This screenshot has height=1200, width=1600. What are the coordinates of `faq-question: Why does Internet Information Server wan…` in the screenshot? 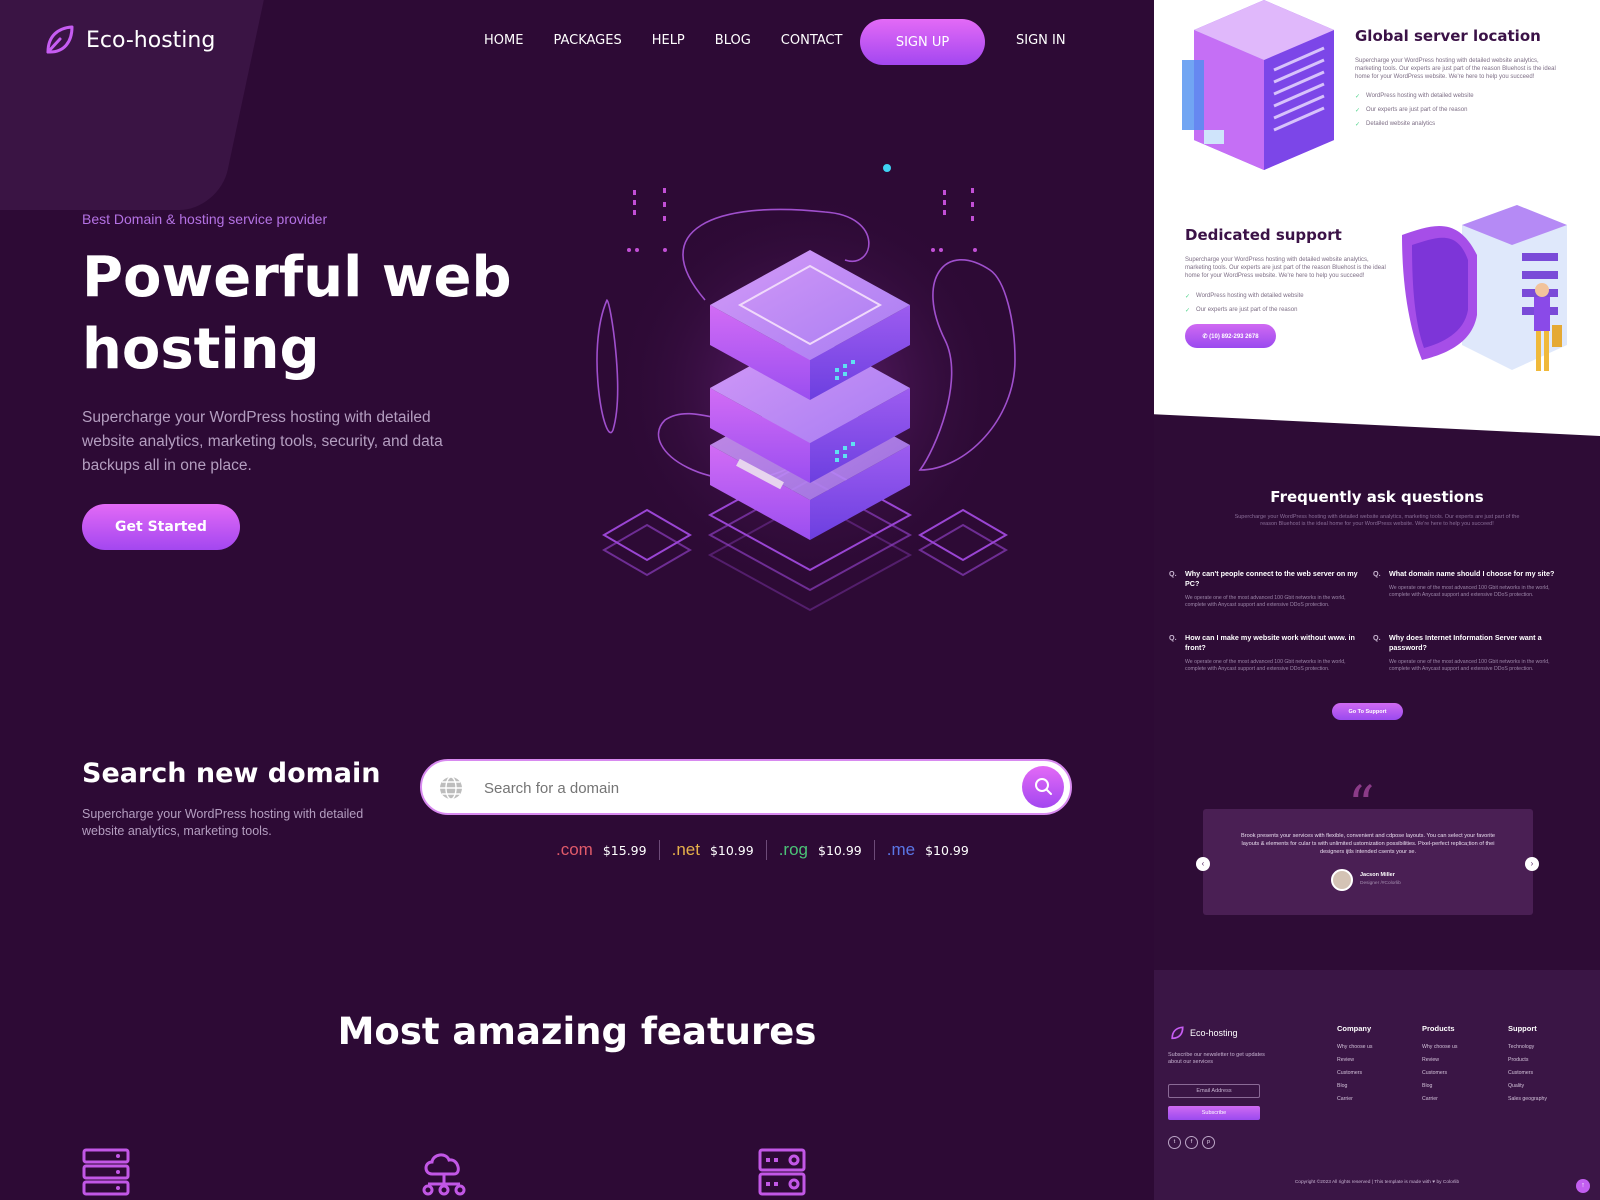 It's located at (1465, 642).